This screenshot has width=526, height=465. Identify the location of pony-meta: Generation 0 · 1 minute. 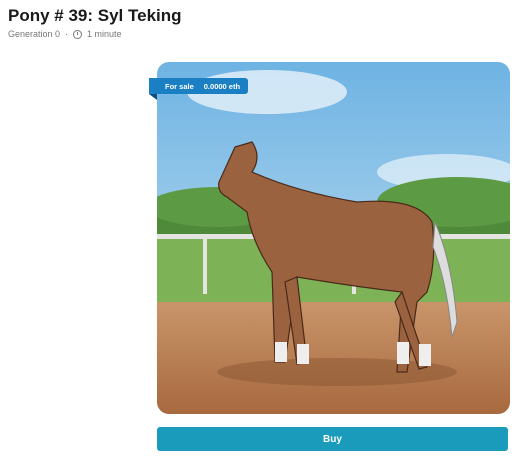
(65, 34).